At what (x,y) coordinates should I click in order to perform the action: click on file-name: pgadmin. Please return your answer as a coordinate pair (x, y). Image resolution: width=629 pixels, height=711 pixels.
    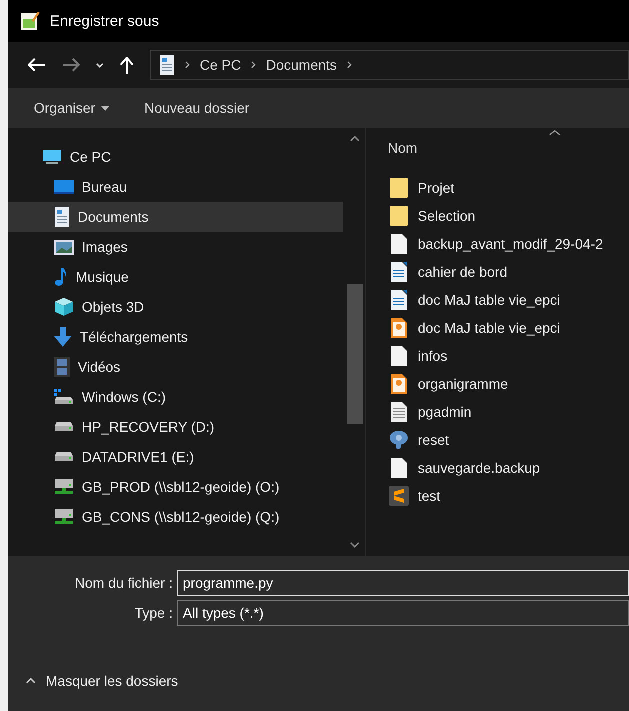
    Looking at the image, I should click on (445, 412).